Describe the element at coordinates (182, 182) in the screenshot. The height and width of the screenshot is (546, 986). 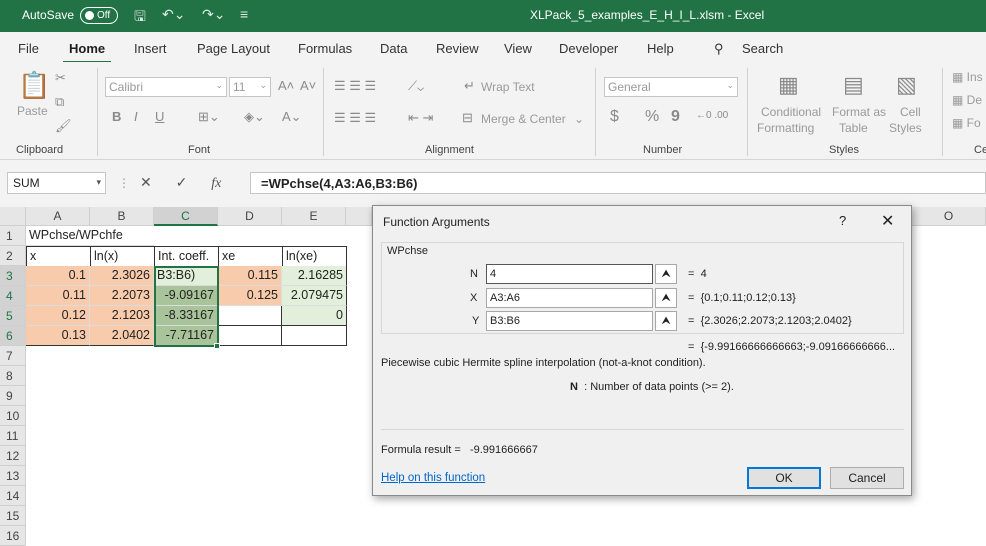
I see `confirm-entry-icon: ✓` at that location.